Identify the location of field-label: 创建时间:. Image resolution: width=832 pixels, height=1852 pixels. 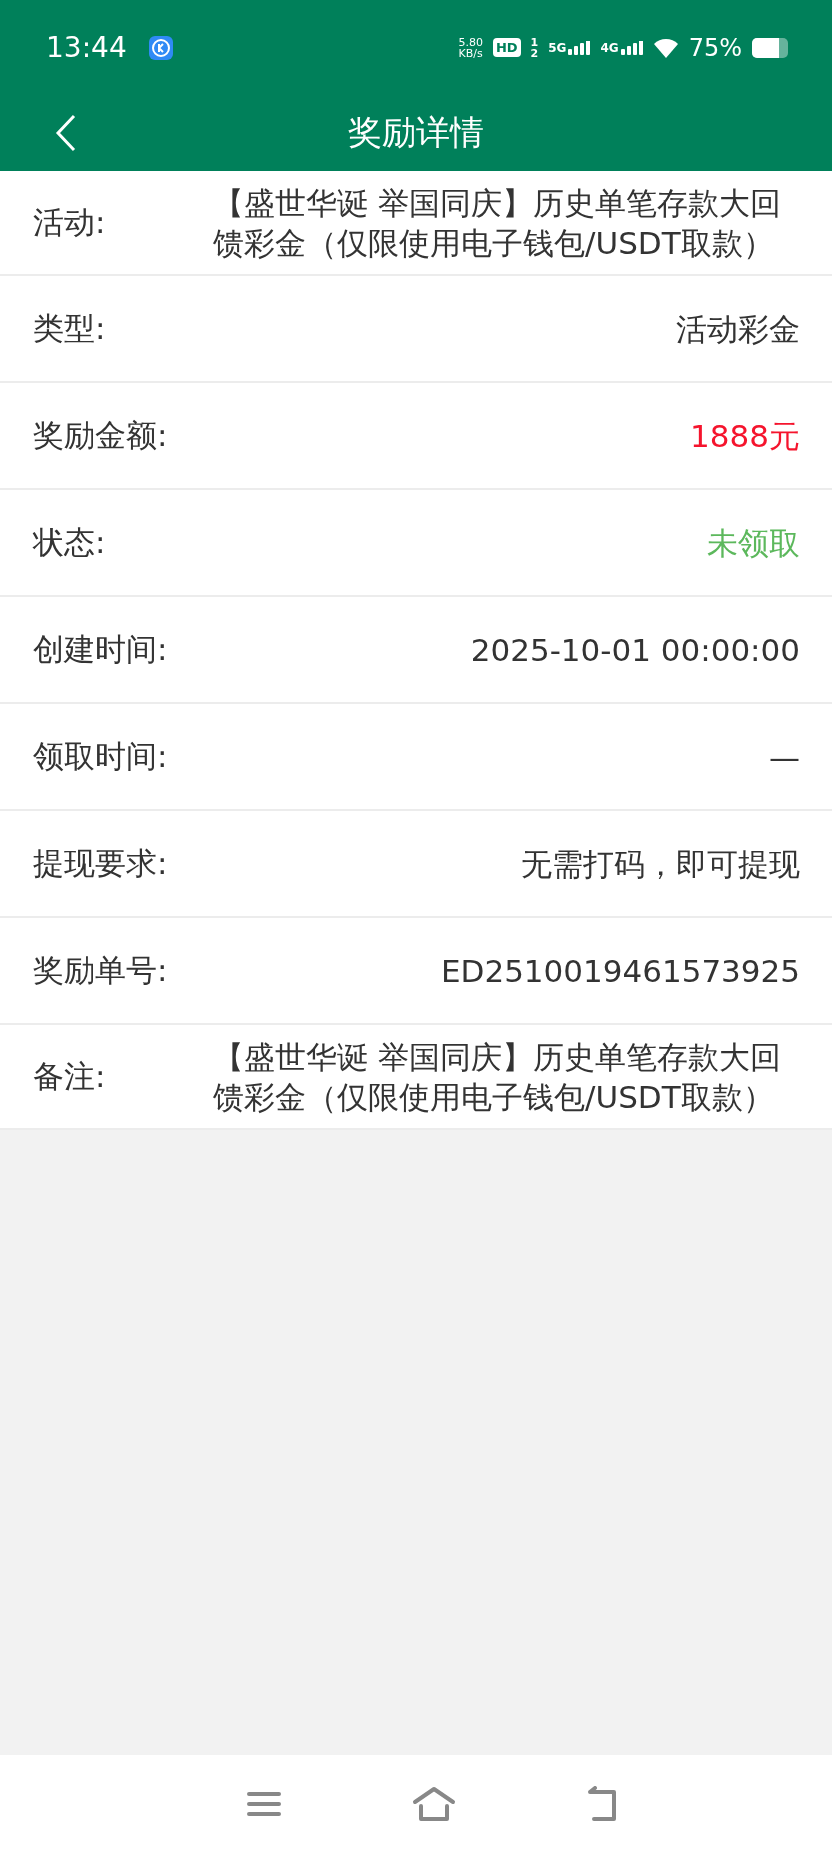
(101, 649).